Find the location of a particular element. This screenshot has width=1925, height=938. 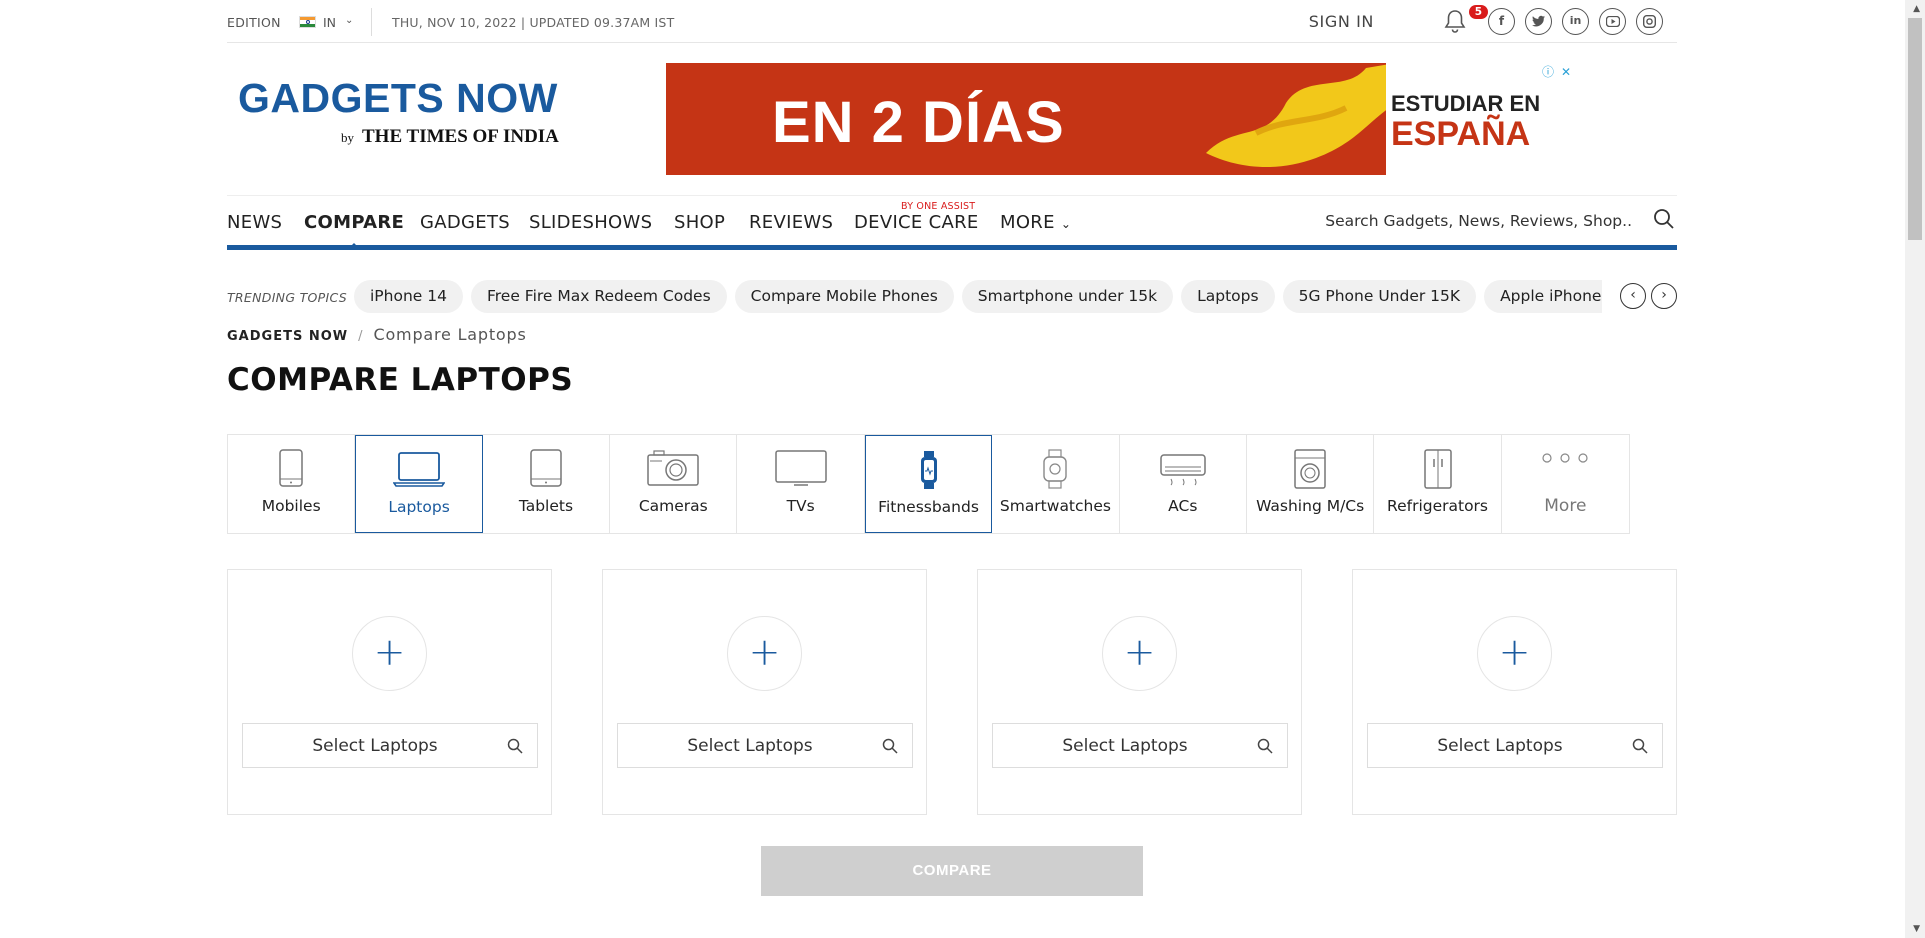

tab-tablets: Tablets is located at coordinates (547, 484).